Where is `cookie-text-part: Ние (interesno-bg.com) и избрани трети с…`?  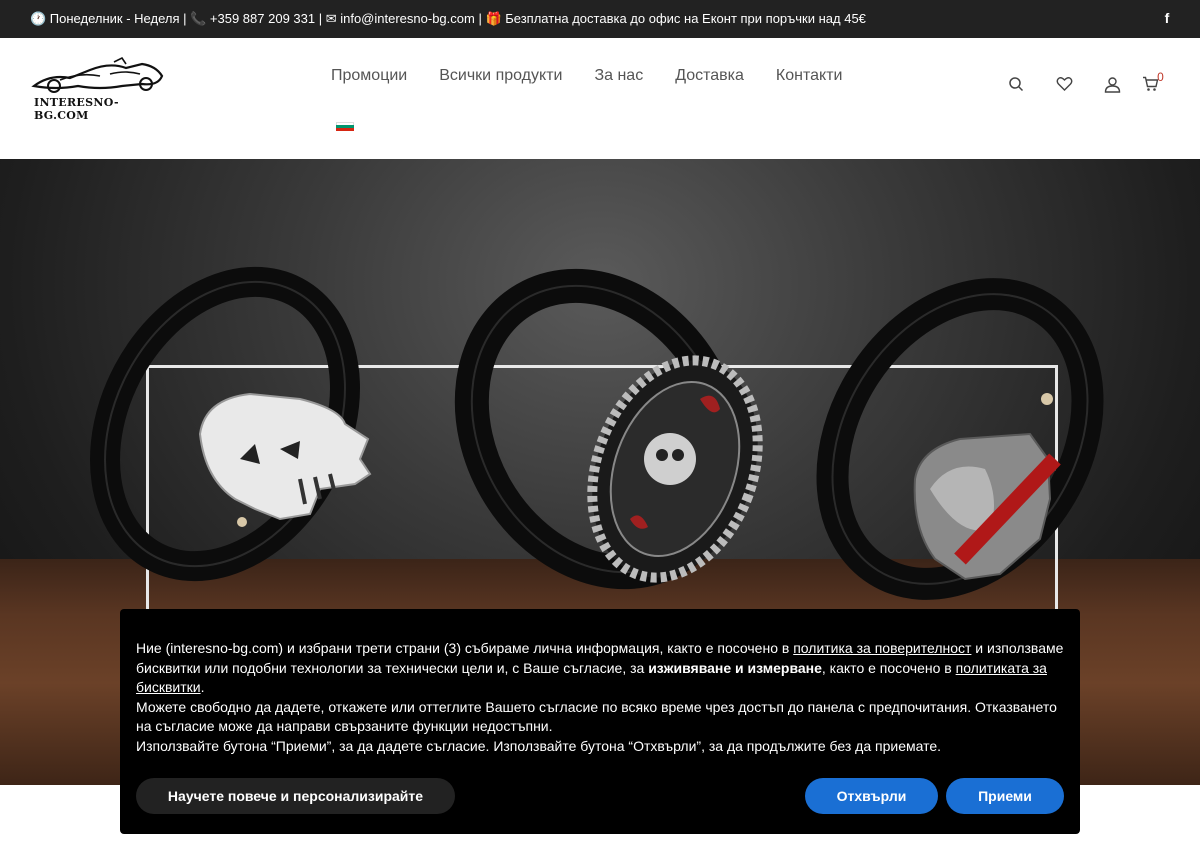
cookie-text-part: Ние (interesno-bg.com) и избрани трети с… is located at coordinates (465, 648).